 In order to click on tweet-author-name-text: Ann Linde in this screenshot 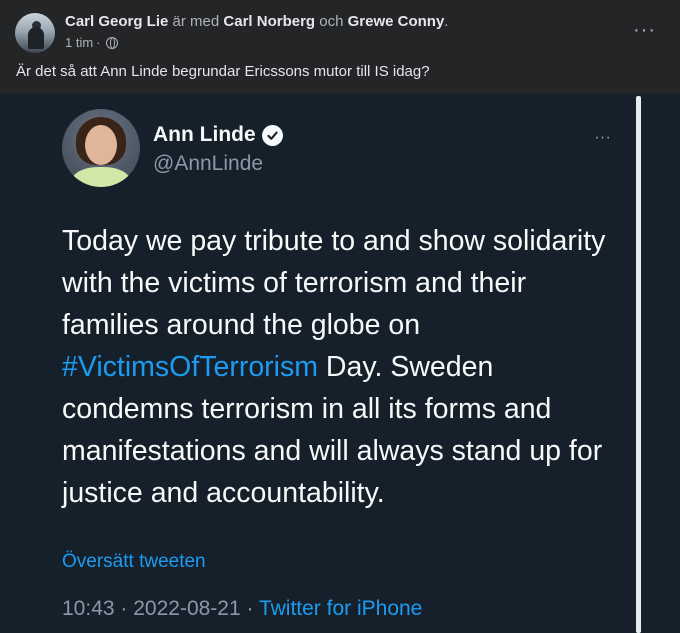, I will do `click(204, 134)`.